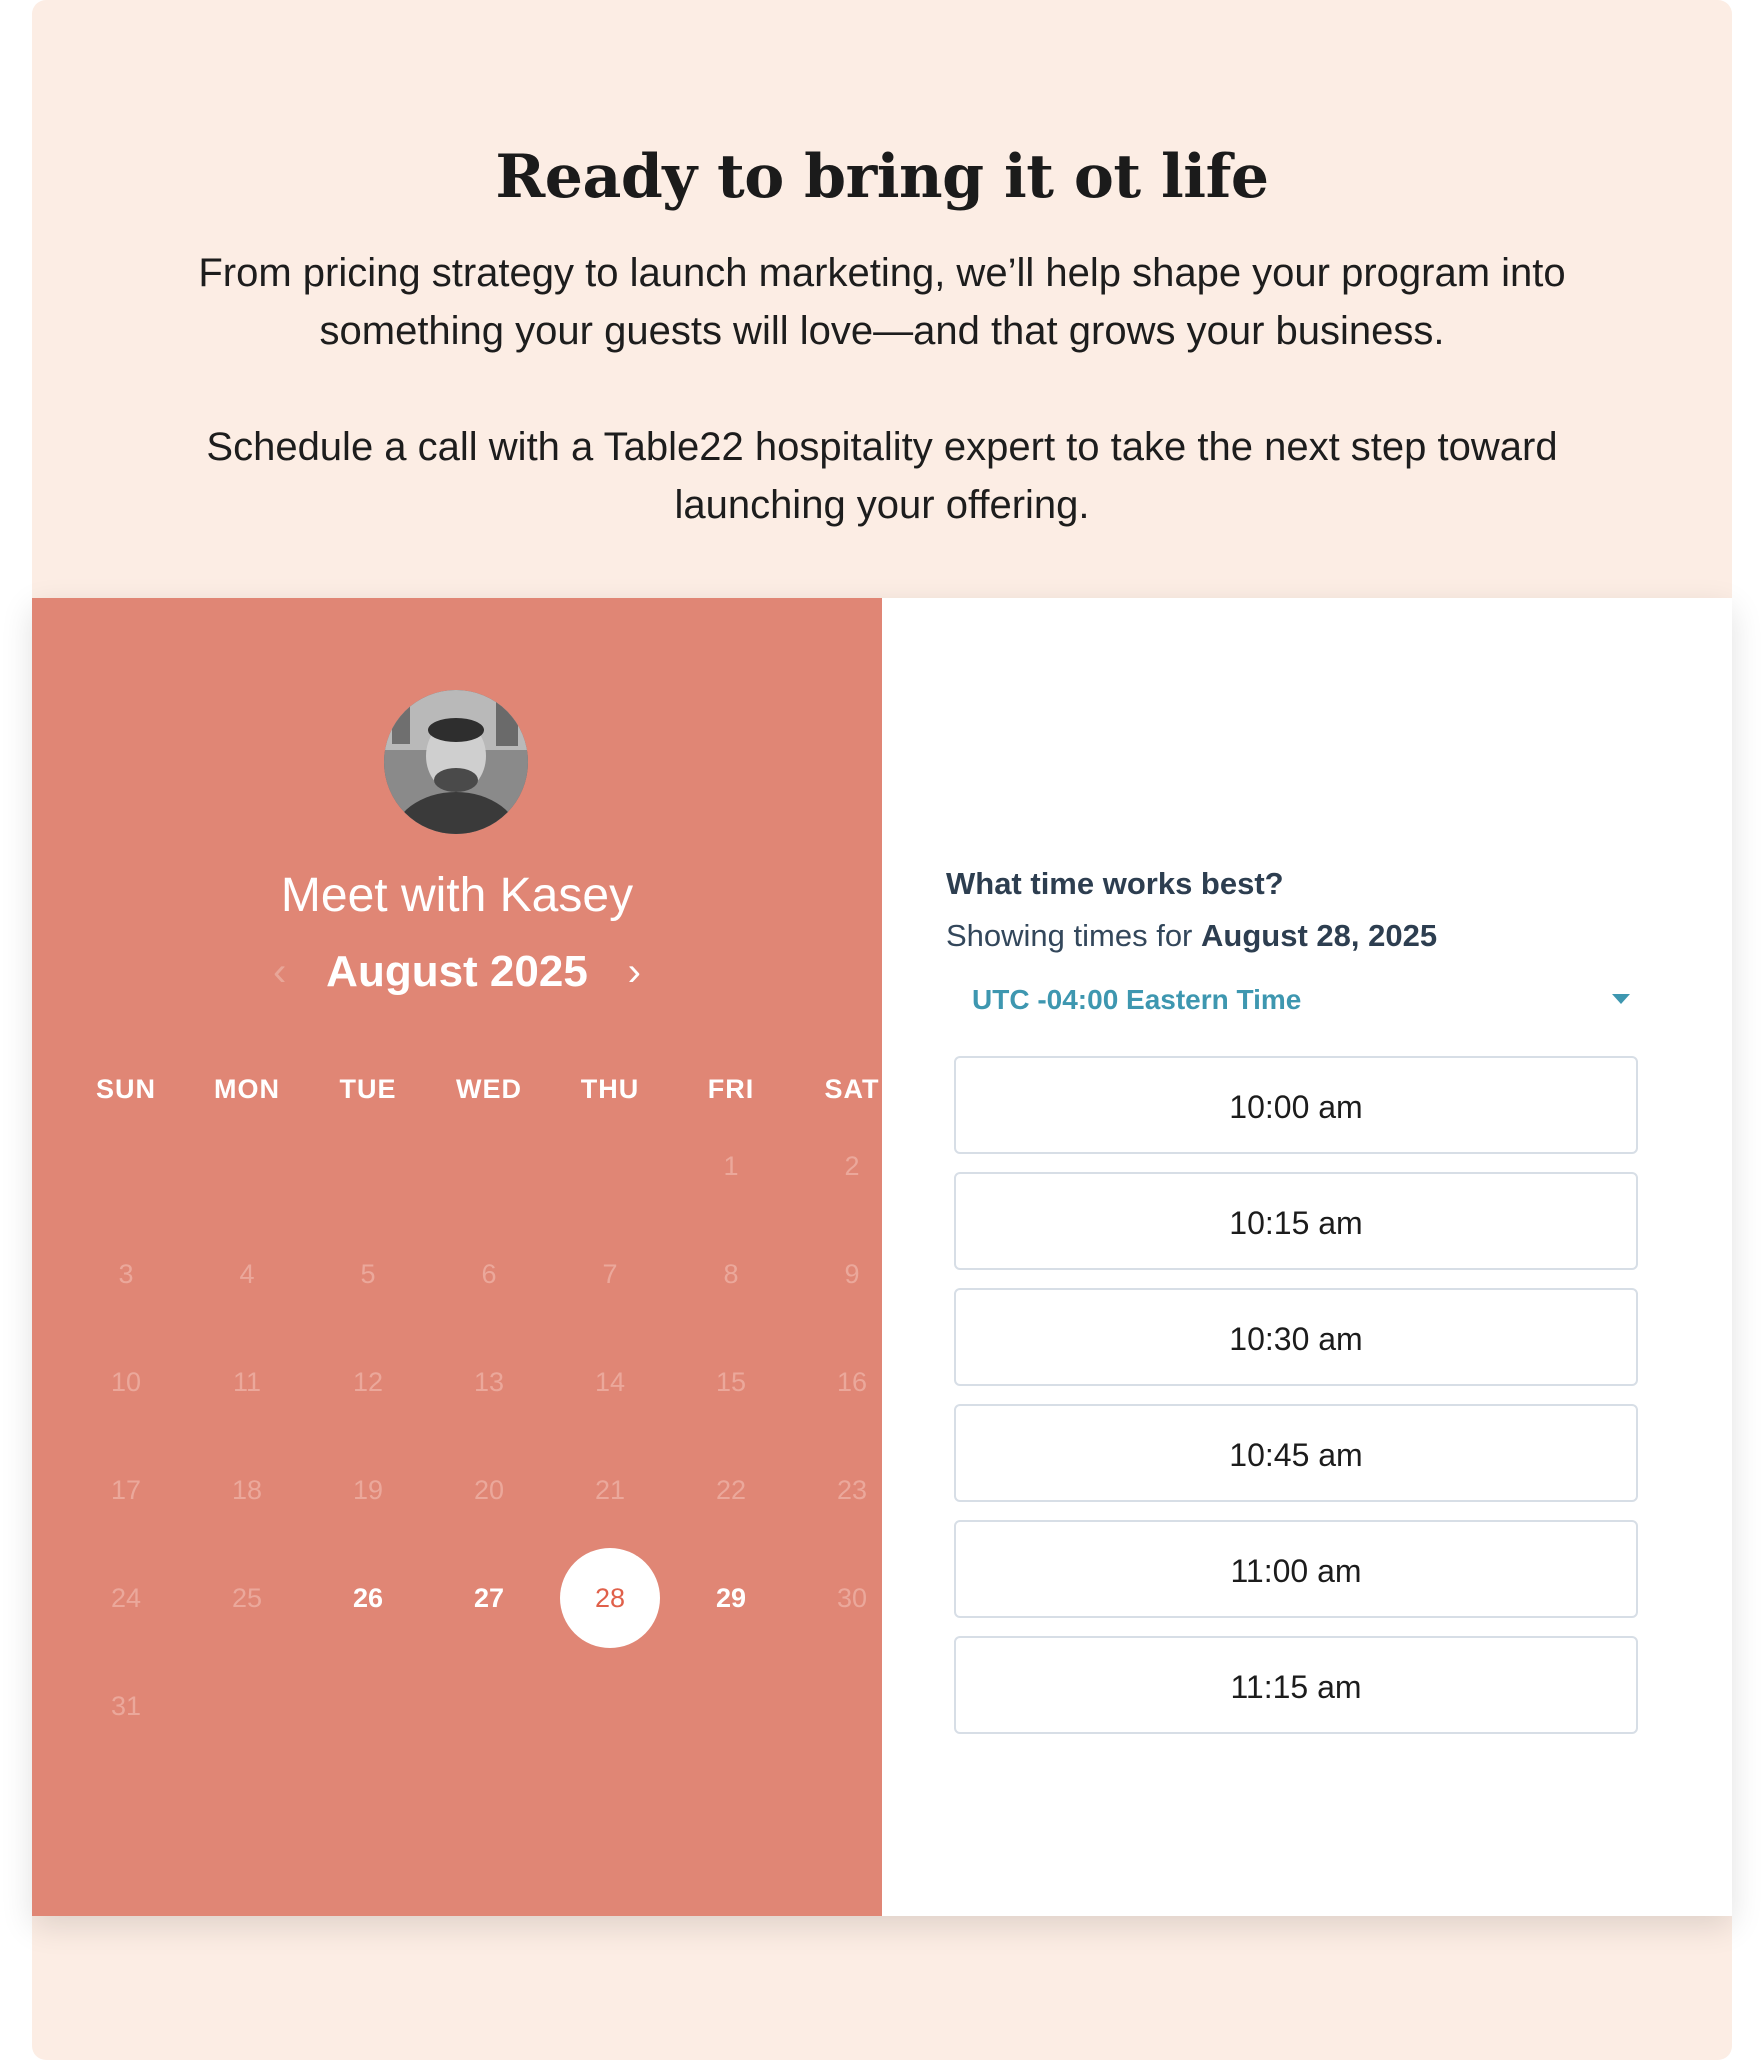  Describe the element at coordinates (731, 1490) in the screenshot. I see `calendar-day-unavailable: 22` at that location.